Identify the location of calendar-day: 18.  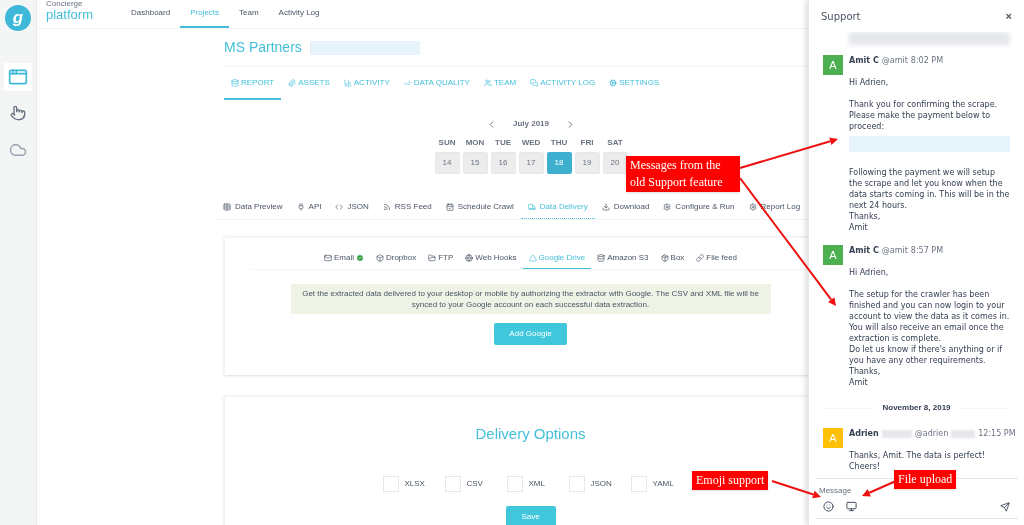
(559, 163).